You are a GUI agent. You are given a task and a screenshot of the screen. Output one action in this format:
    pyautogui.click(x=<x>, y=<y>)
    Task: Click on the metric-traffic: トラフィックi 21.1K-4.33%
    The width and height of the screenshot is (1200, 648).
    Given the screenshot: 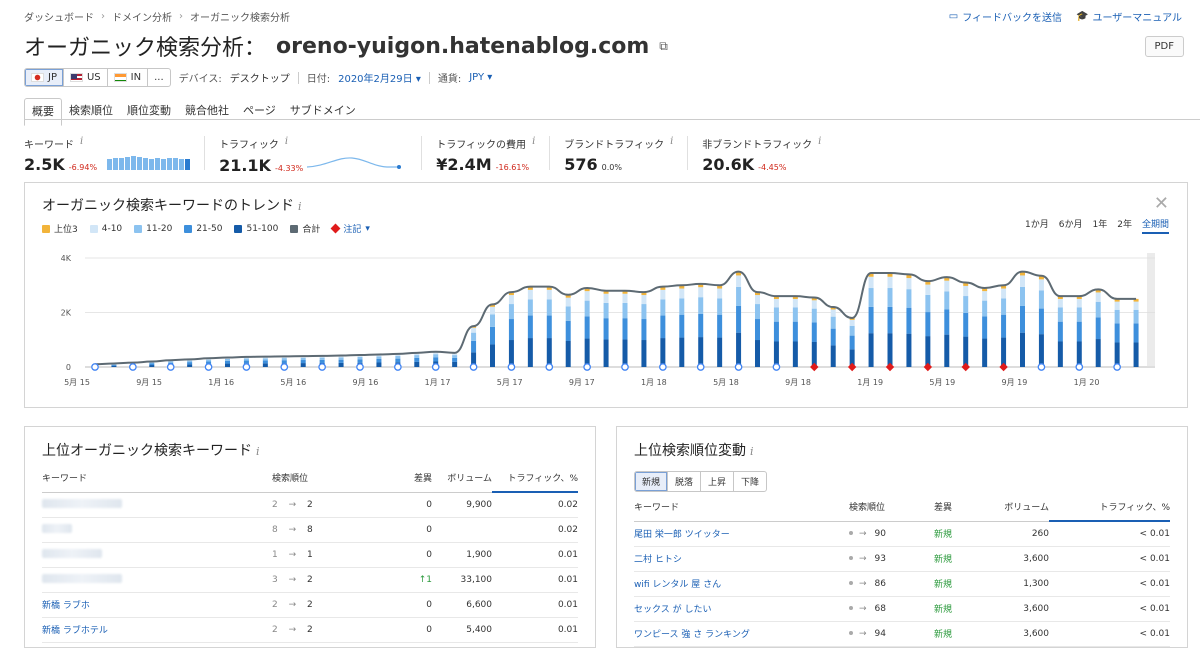 What is the action you would take?
    pyautogui.click(x=320, y=153)
    